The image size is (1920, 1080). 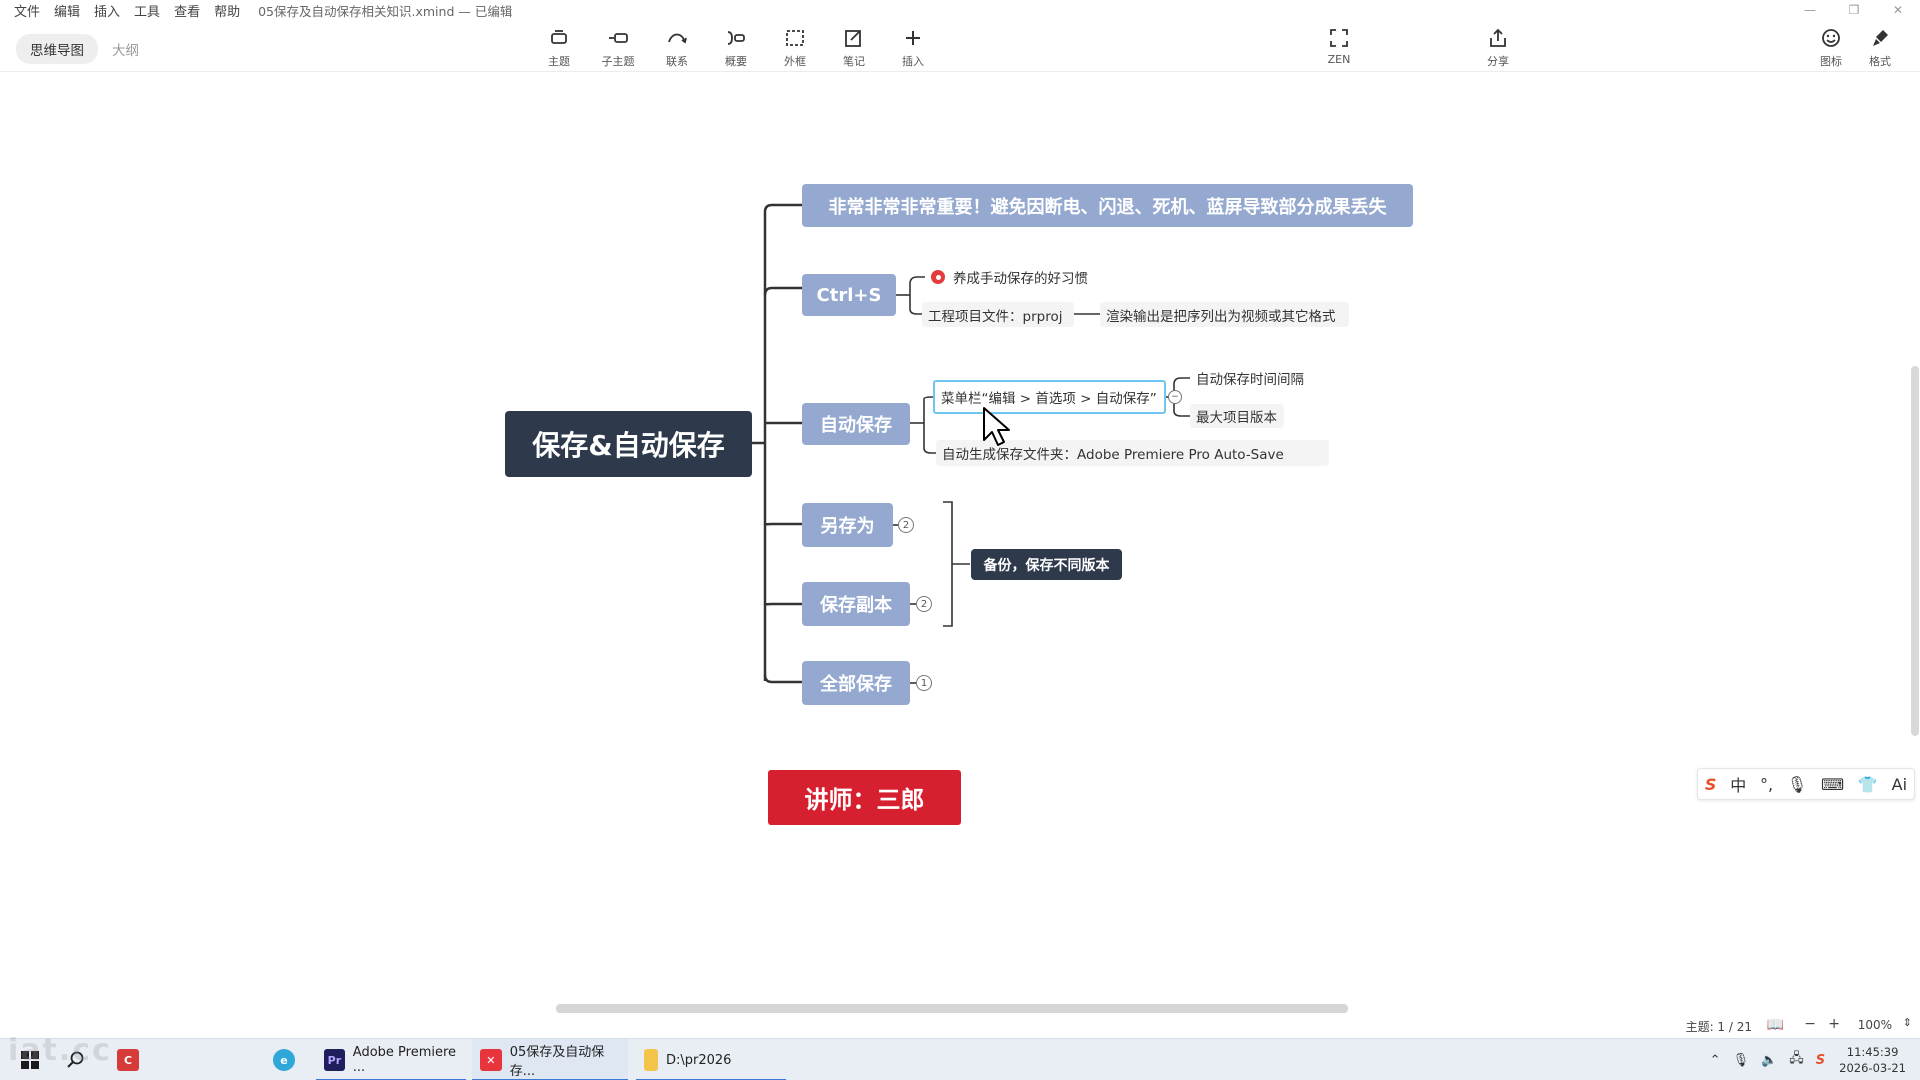 What do you see at coordinates (847, 525) in the screenshot?
I see `save-as-topic: 另存为` at bounding box center [847, 525].